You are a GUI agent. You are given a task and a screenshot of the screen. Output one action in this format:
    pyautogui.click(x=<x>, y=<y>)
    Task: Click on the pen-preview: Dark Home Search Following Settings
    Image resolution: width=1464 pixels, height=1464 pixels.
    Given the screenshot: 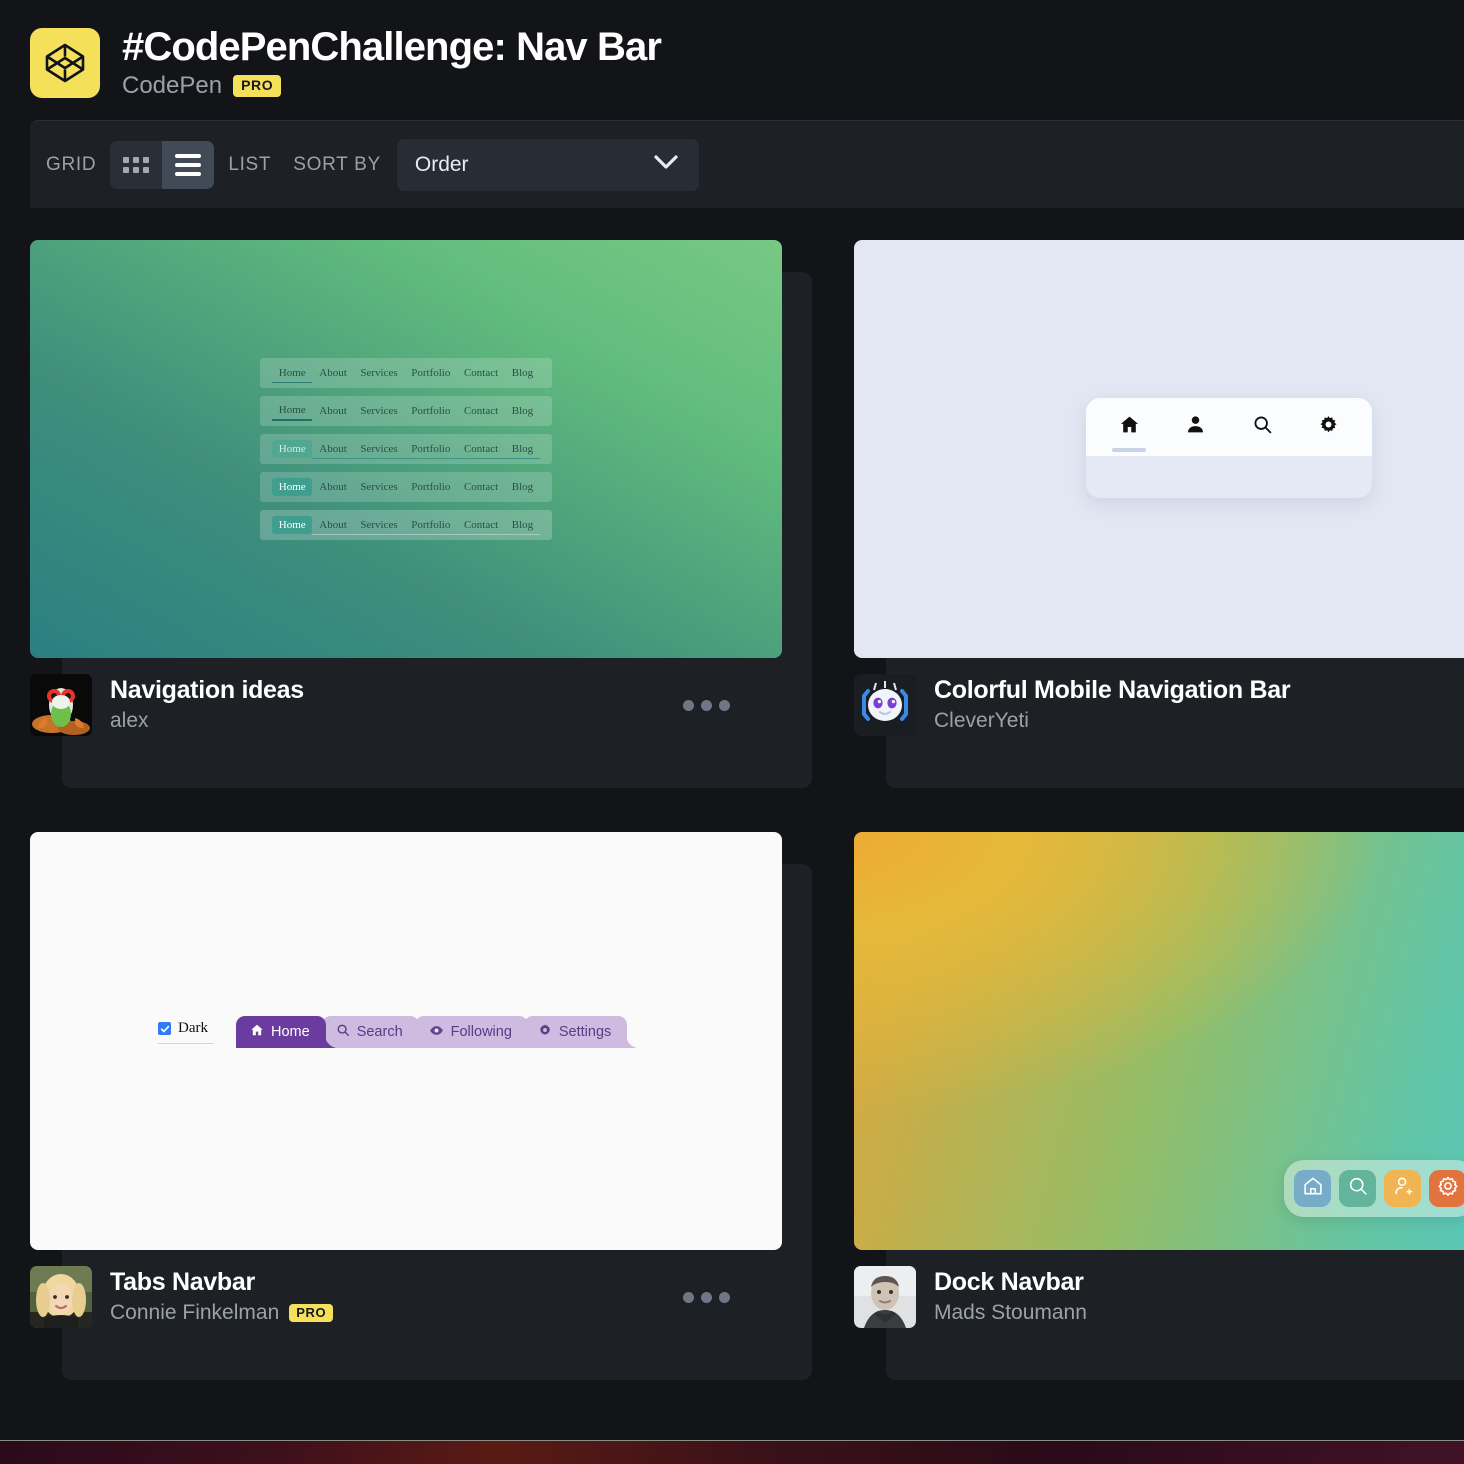 What is the action you would take?
    pyautogui.click(x=406, y=1041)
    